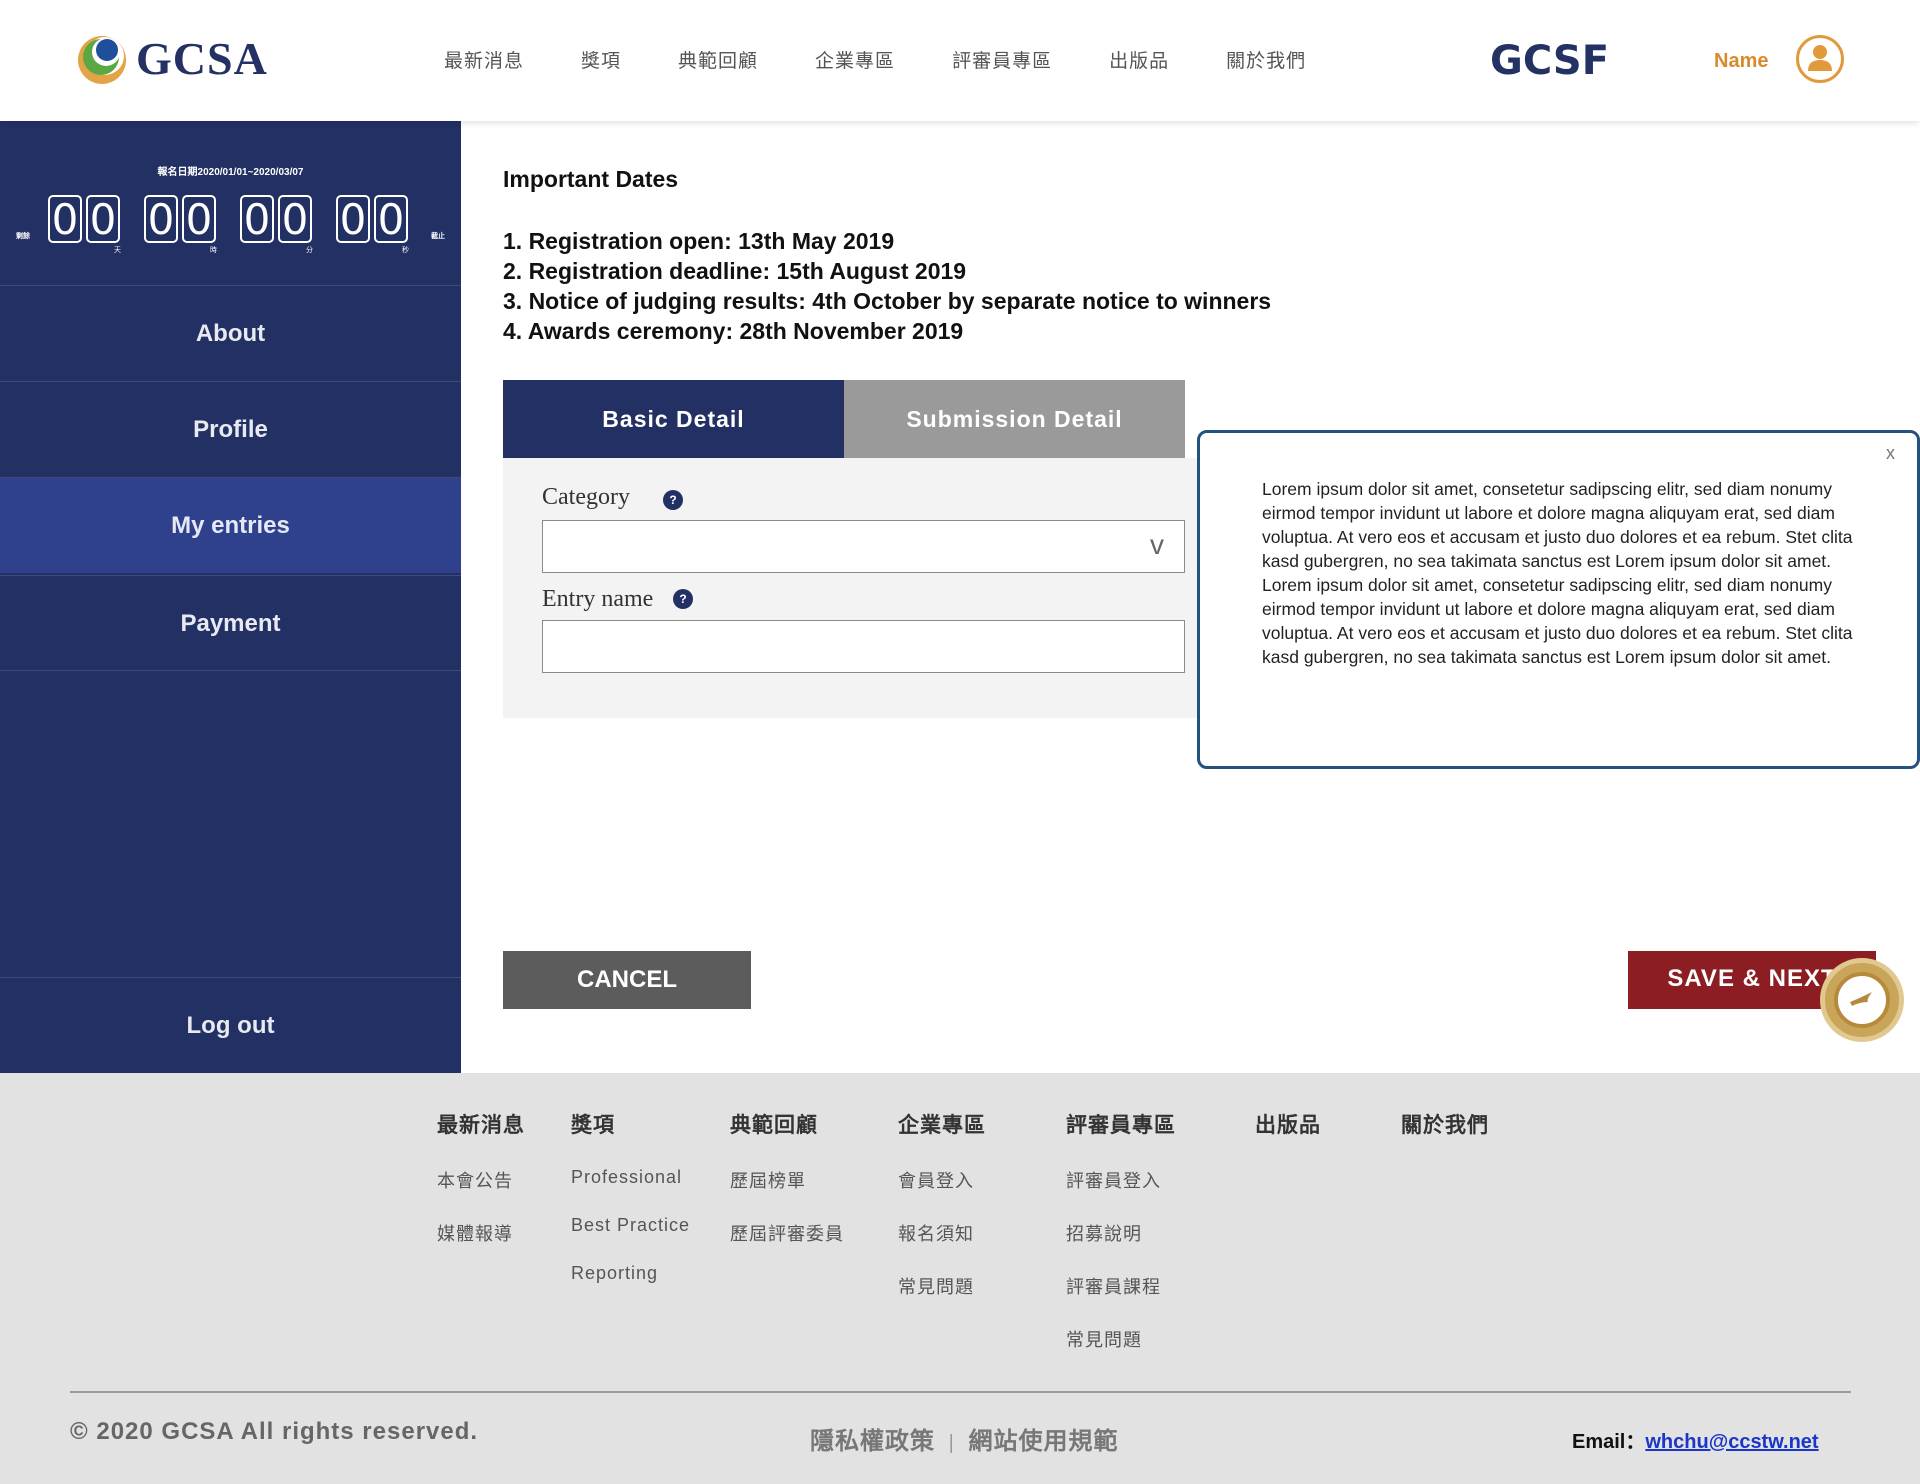 The height and width of the screenshot is (1484, 1920). I want to click on entry-name-help-icon: ?, so click(683, 599).